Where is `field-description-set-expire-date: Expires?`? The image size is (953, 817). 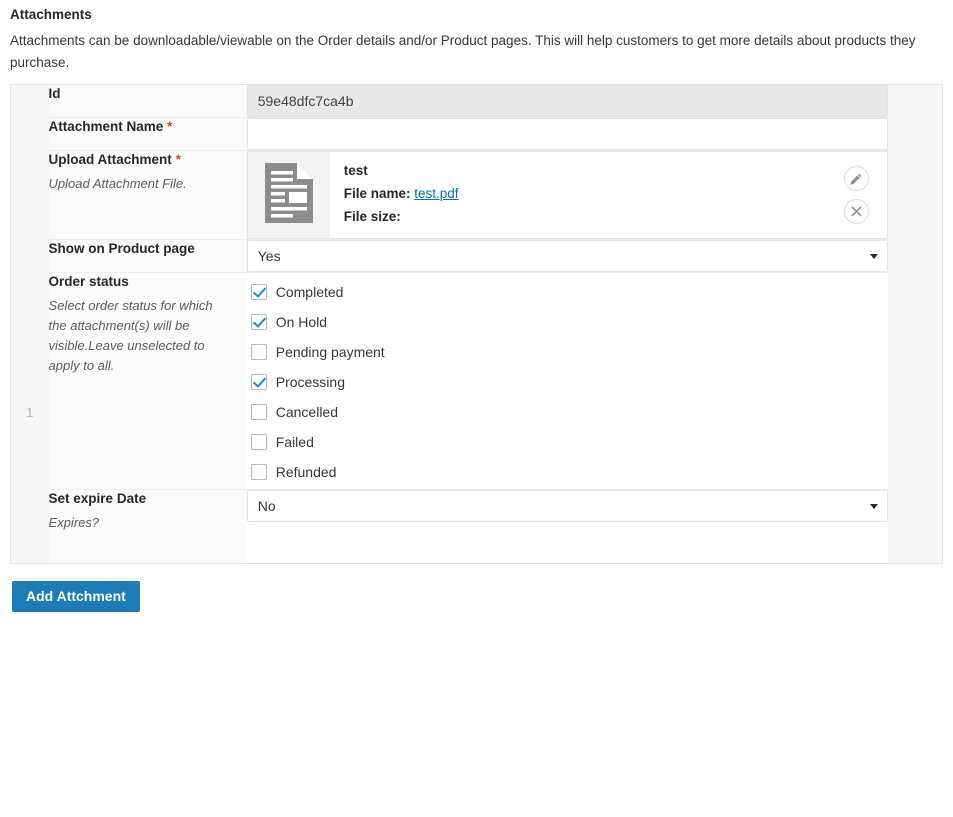 field-description-set-expire-date: Expires? is located at coordinates (74, 522).